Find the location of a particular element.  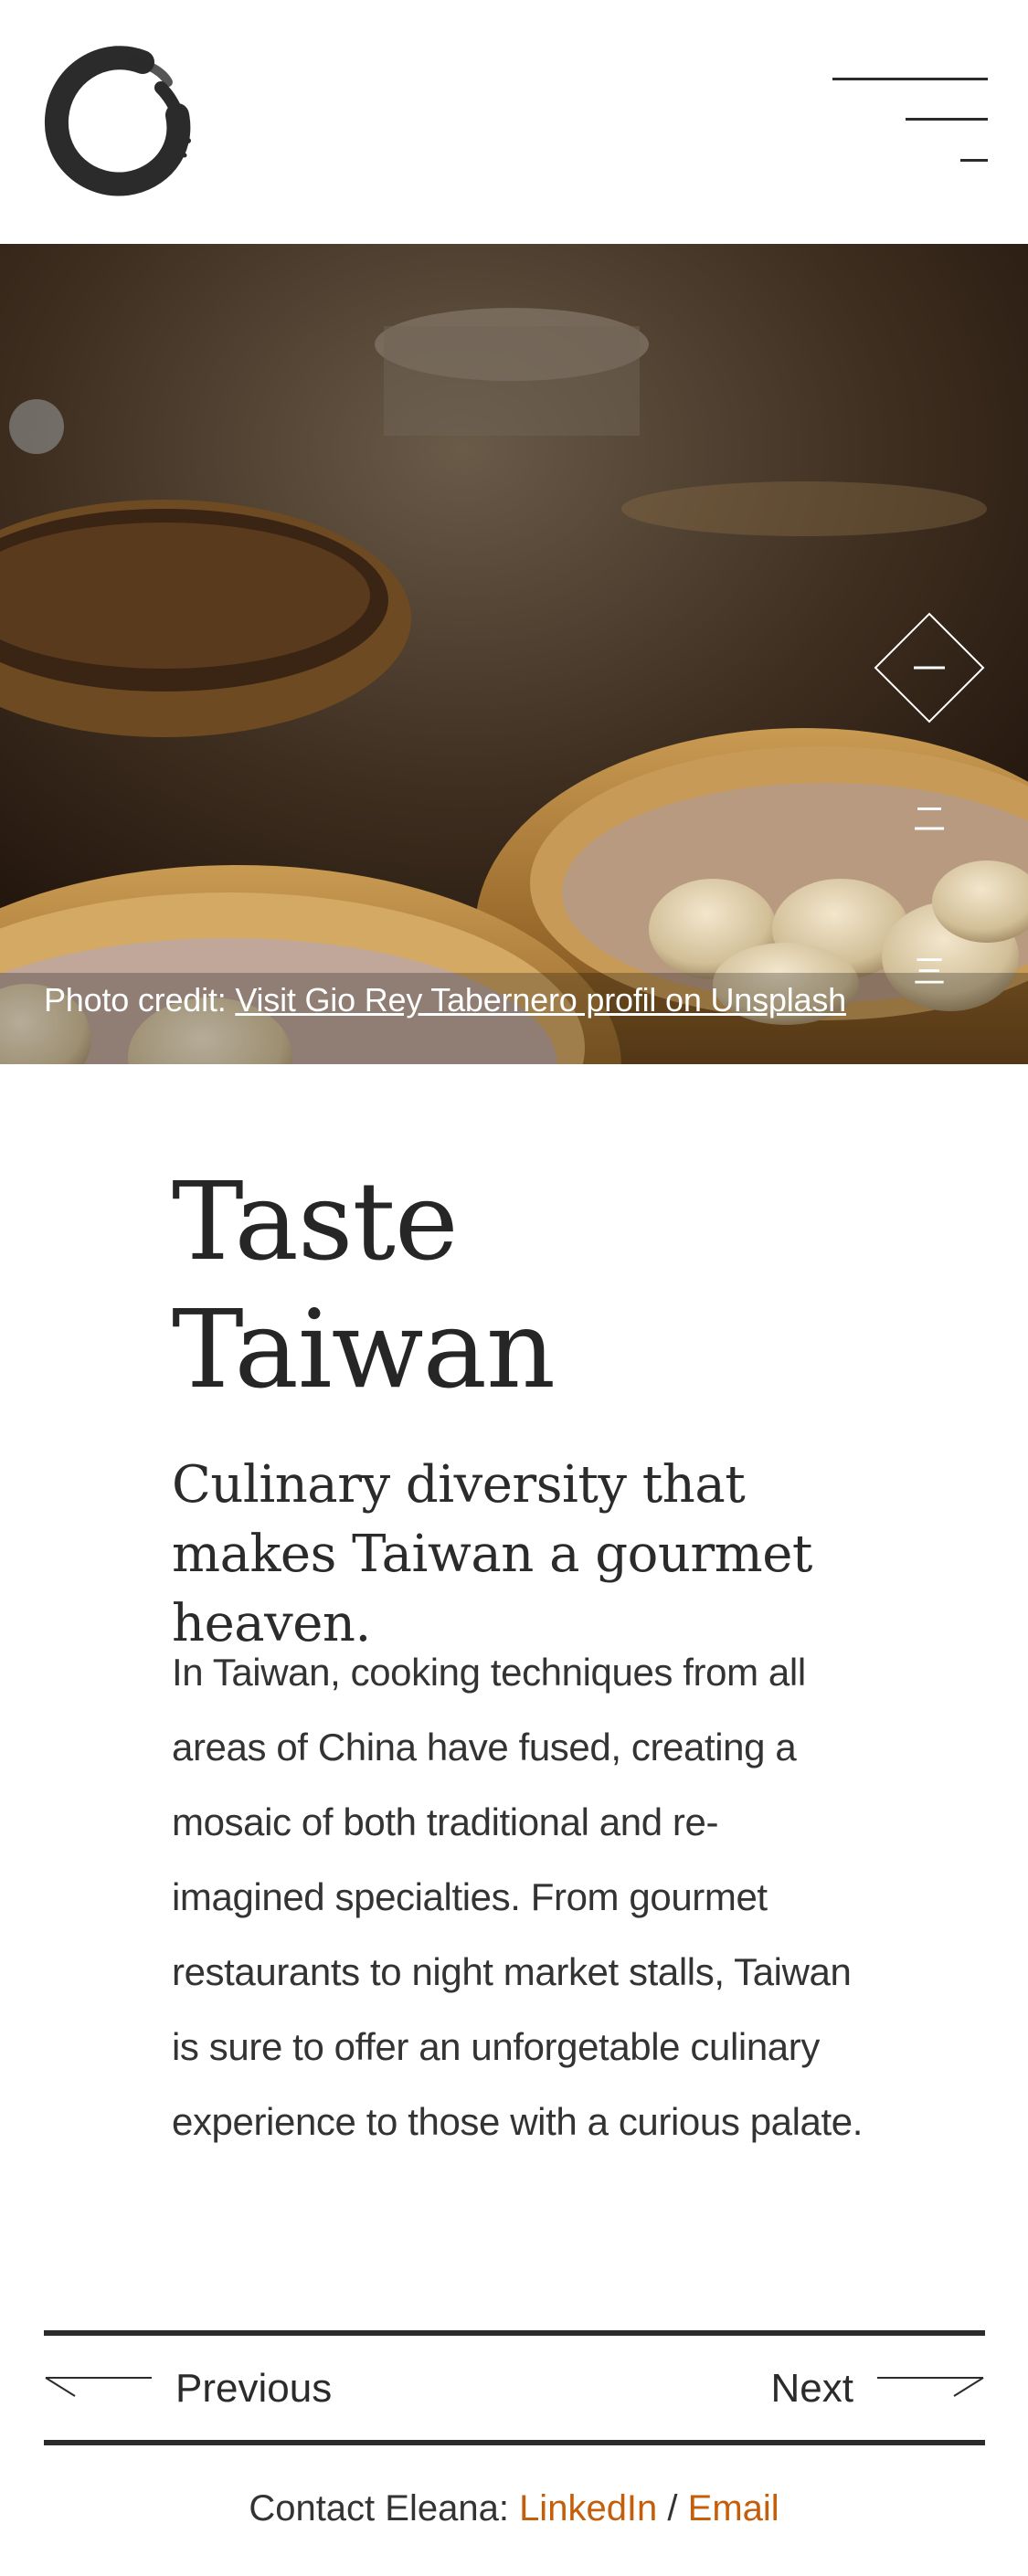

email-link: Email is located at coordinates (734, 2508).